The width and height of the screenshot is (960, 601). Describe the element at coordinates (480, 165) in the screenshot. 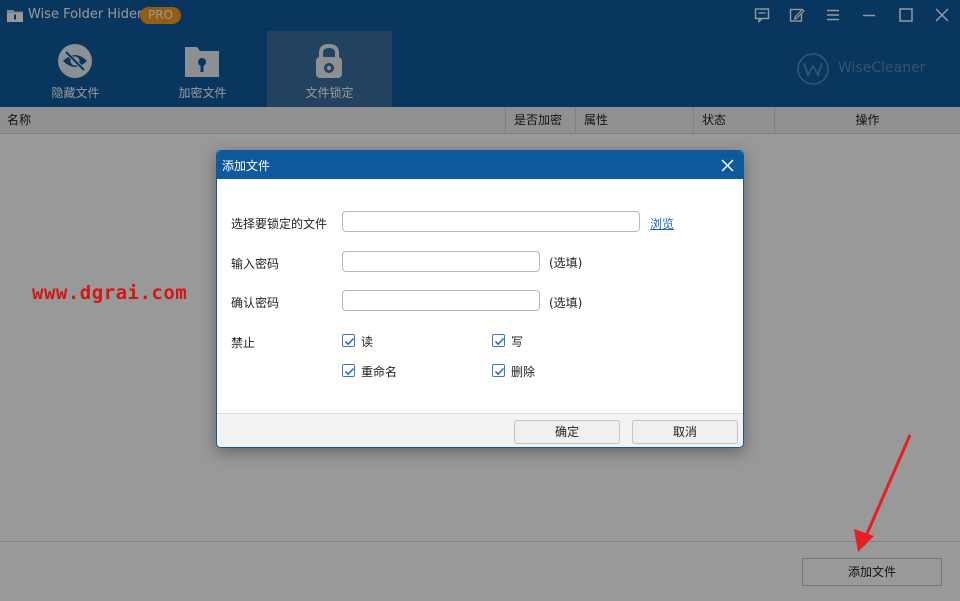

I see `dialog-title-bar: 添加文件` at that location.